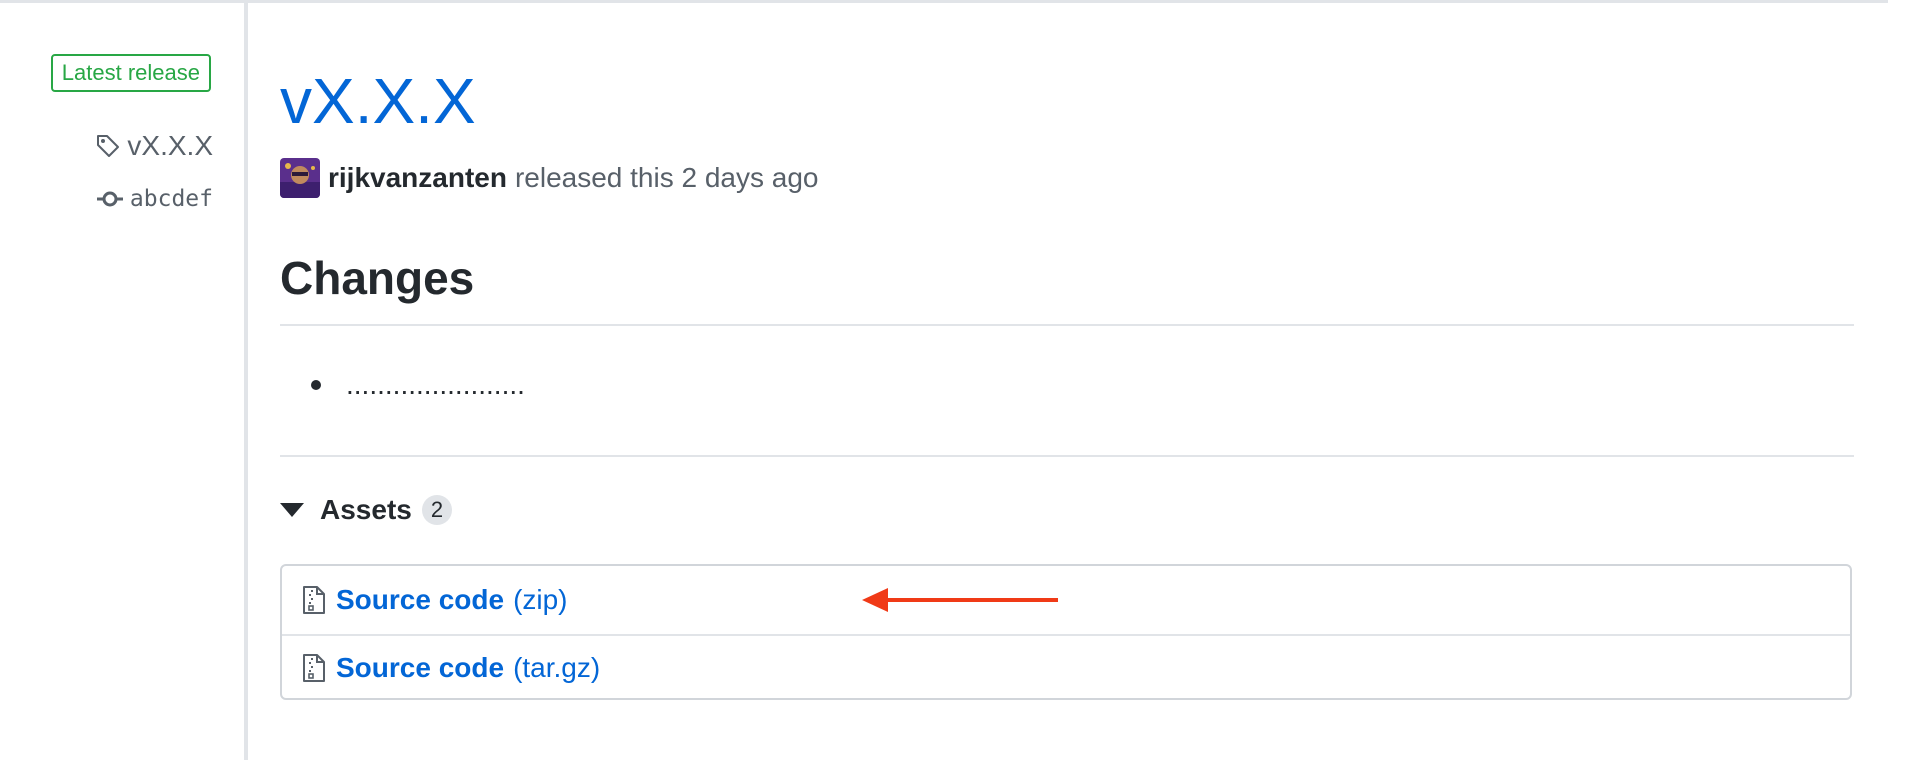  Describe the element at coordinates (666, 177) in the screenshot. I see `release-time-text: released this 2 days ago` at that location.